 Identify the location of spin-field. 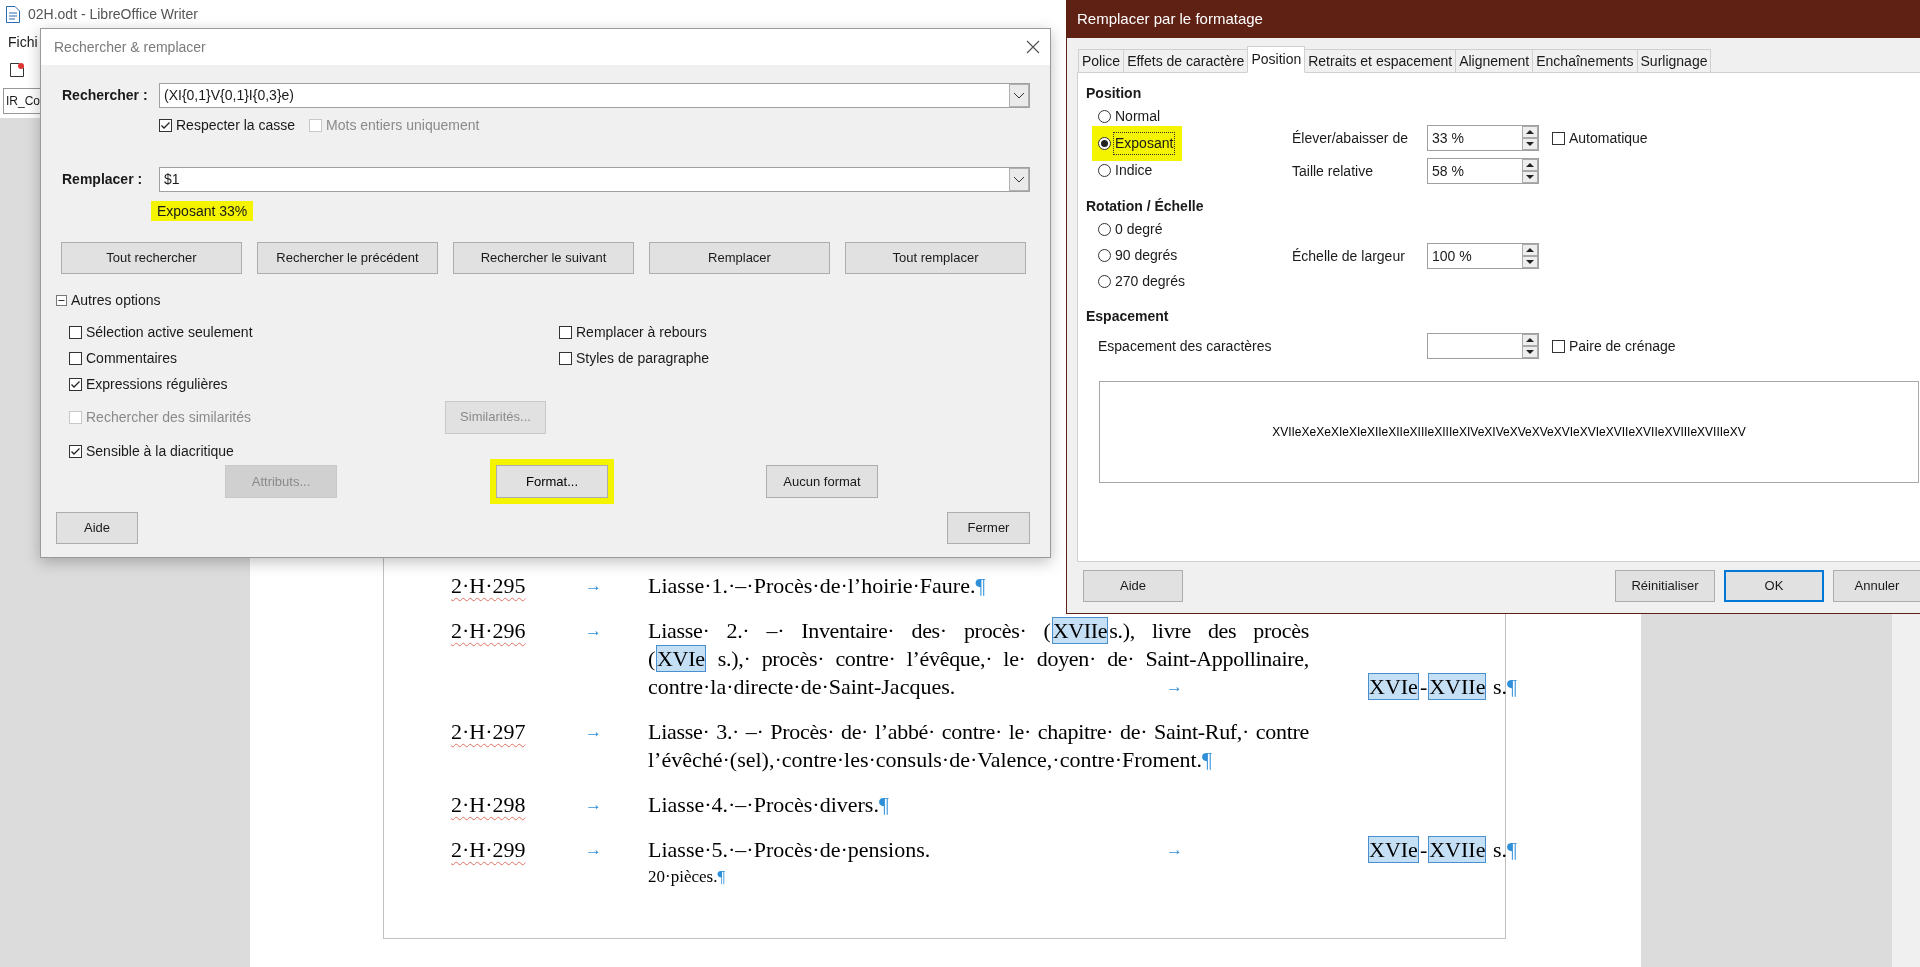
(1483, 346).